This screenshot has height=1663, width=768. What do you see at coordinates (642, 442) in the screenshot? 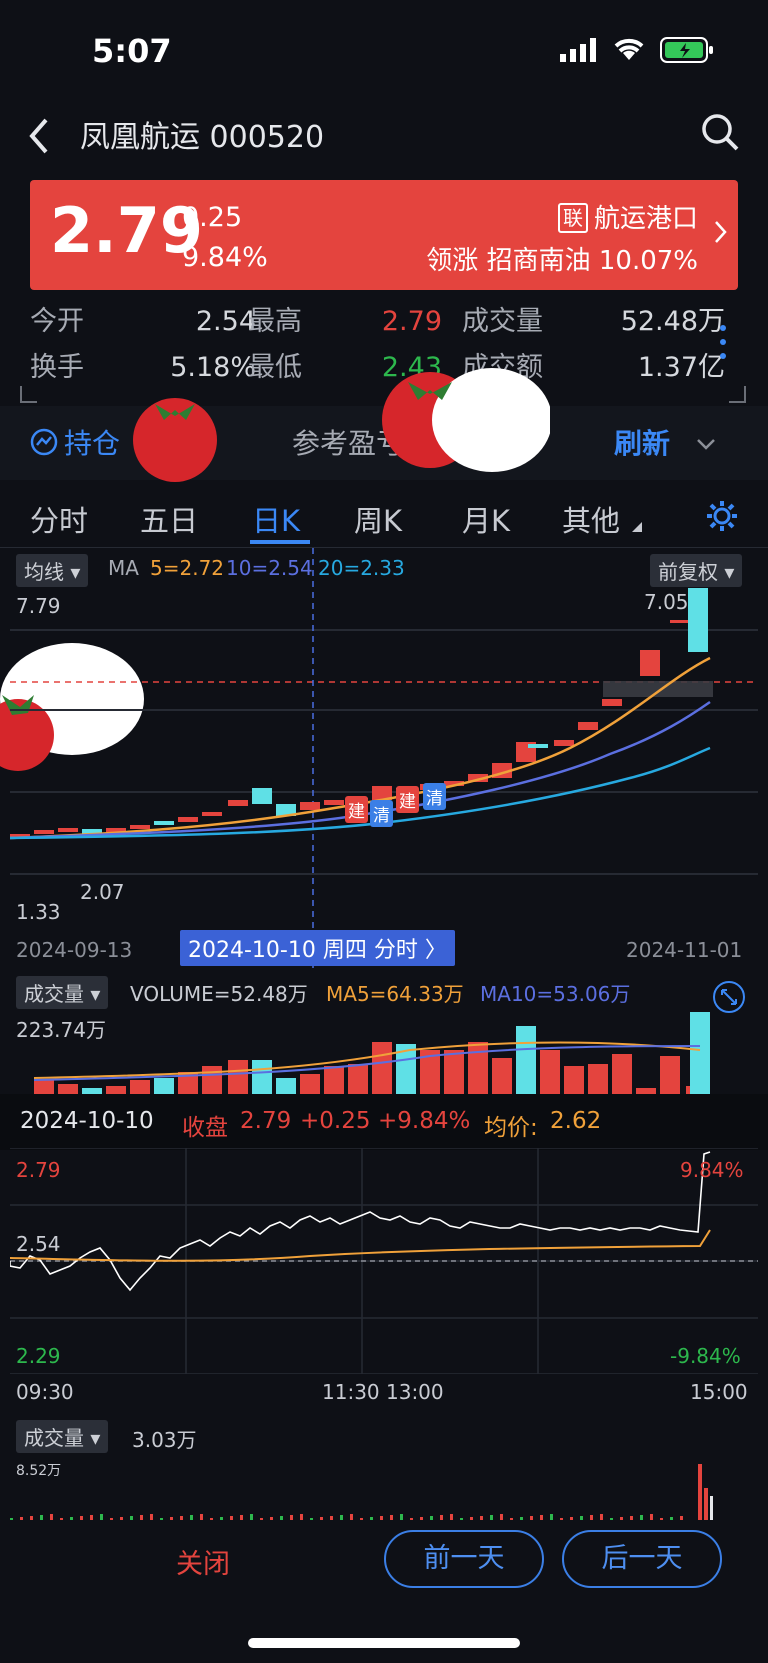
I see `refresh-button: 刷新` at bounding box center [642, 442].